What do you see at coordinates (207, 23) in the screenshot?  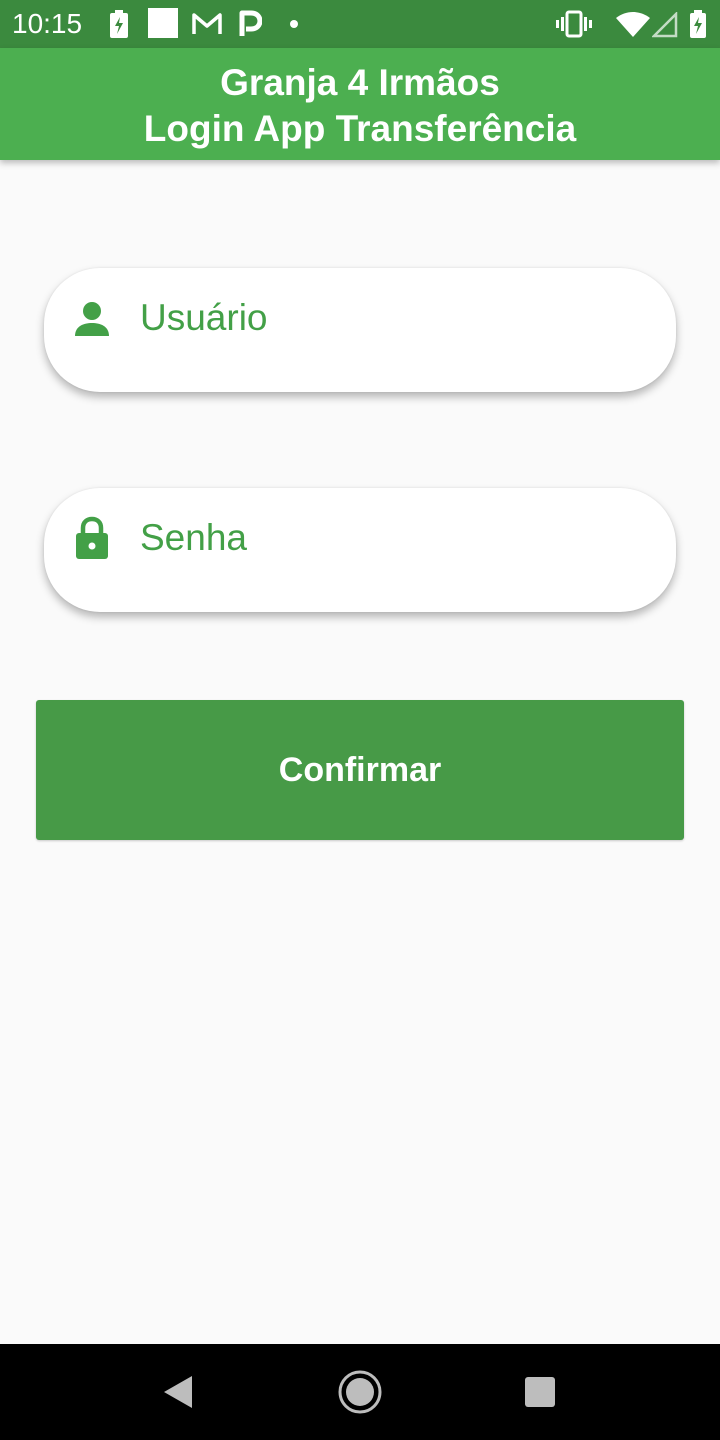 I see `gmail-icon` at bounding box center [207, 23].